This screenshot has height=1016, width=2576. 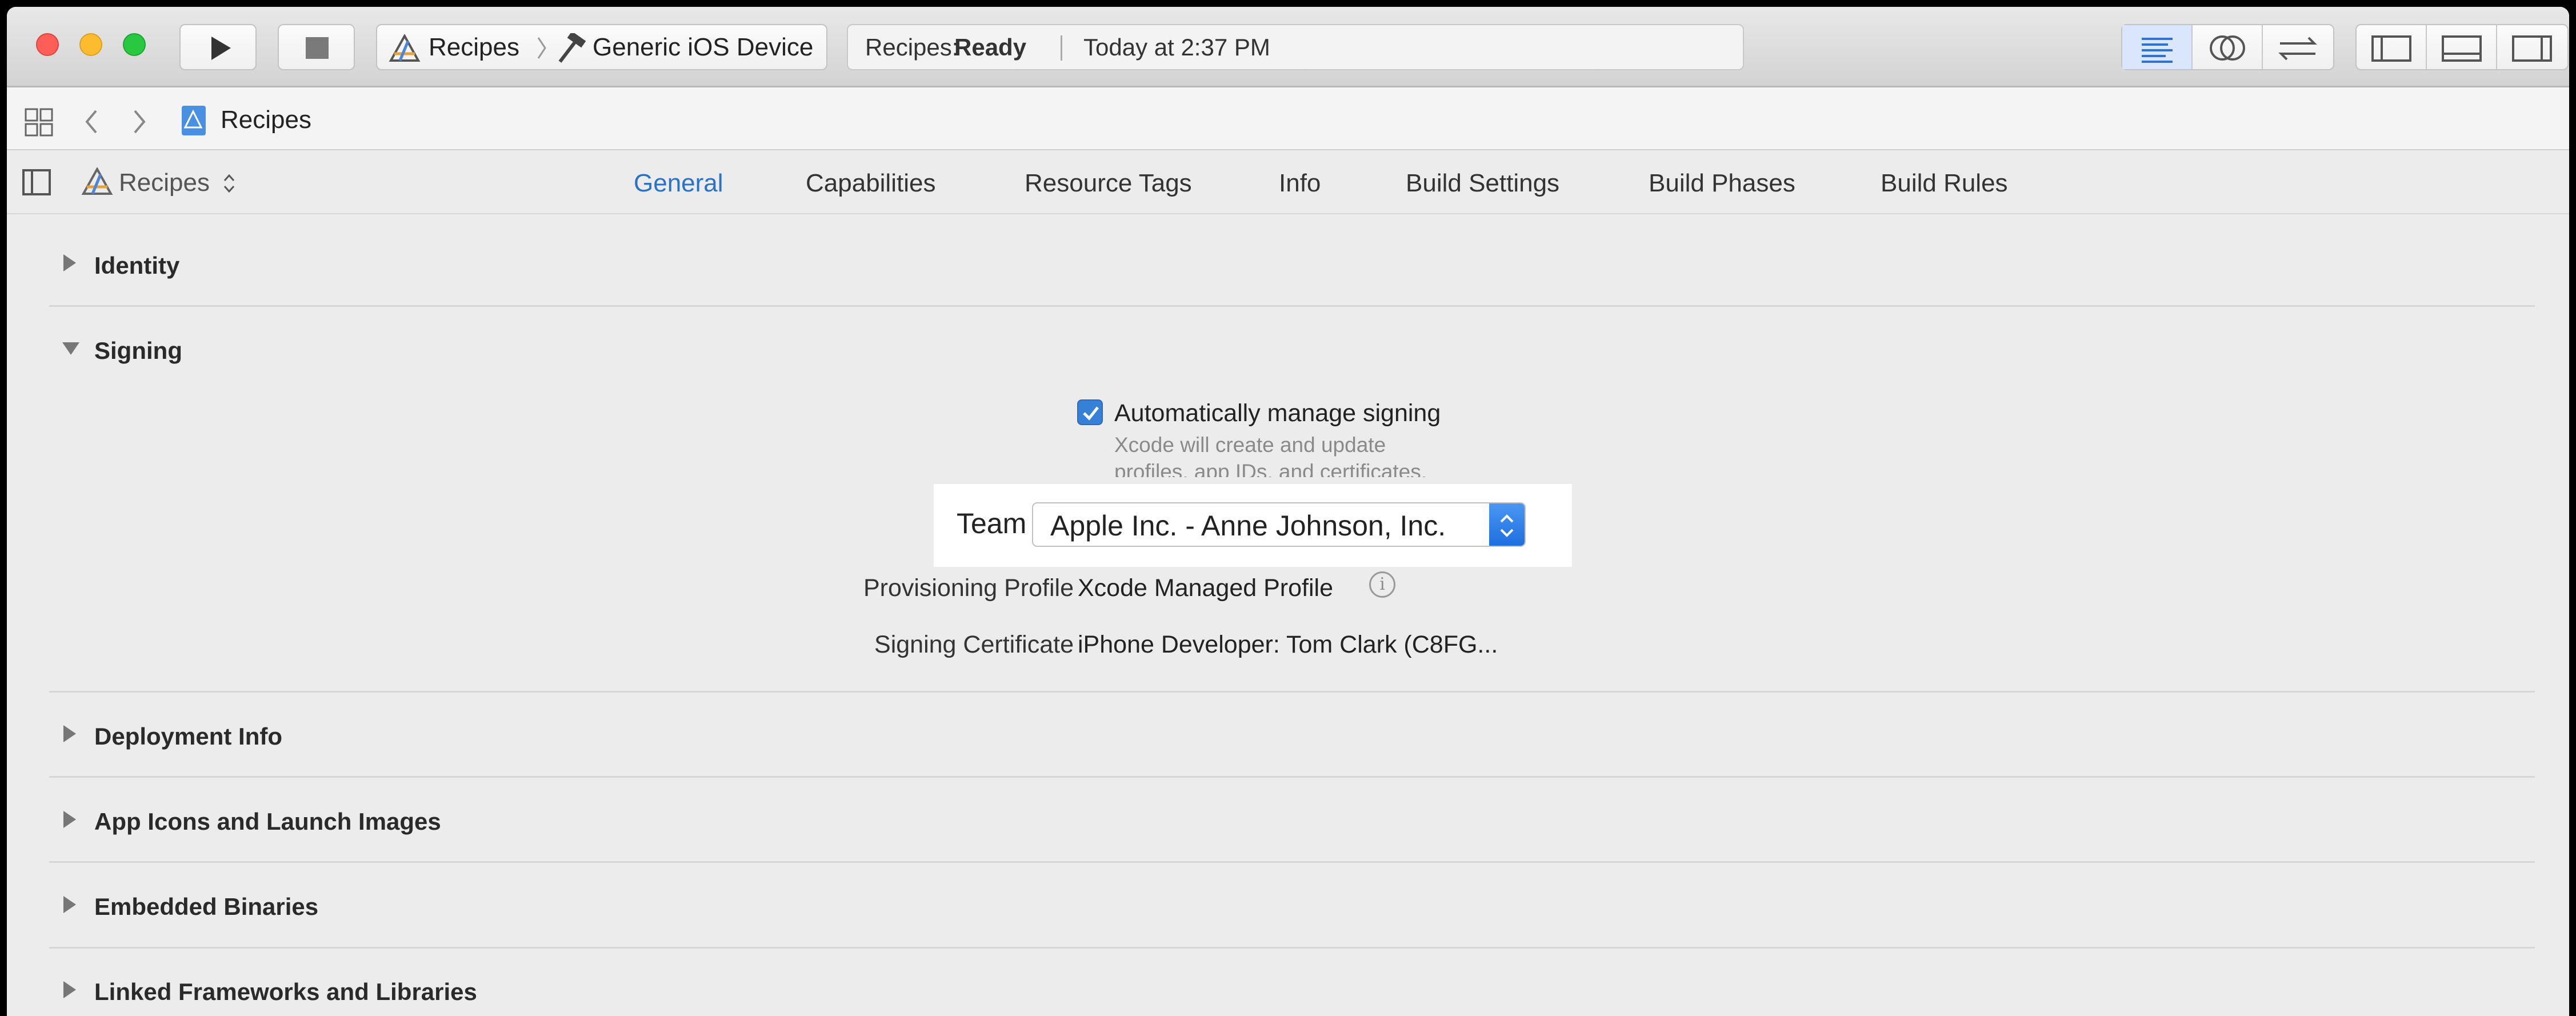 I want to click on standard-editor-icon, so click(x=2157, y=50).